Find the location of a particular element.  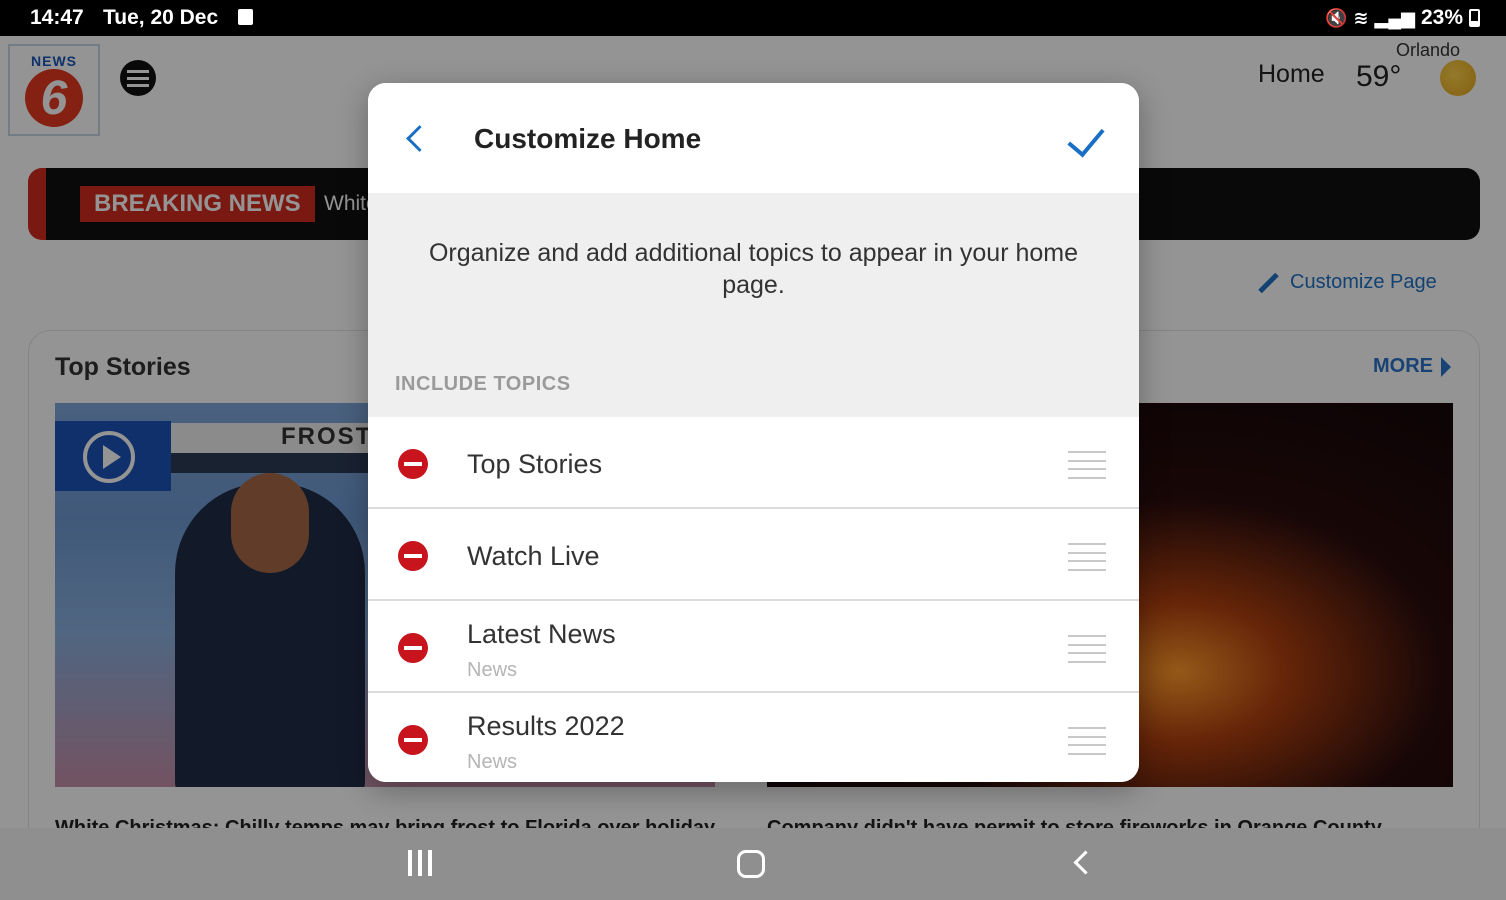

home-icon is located at coordinates (751, 864).